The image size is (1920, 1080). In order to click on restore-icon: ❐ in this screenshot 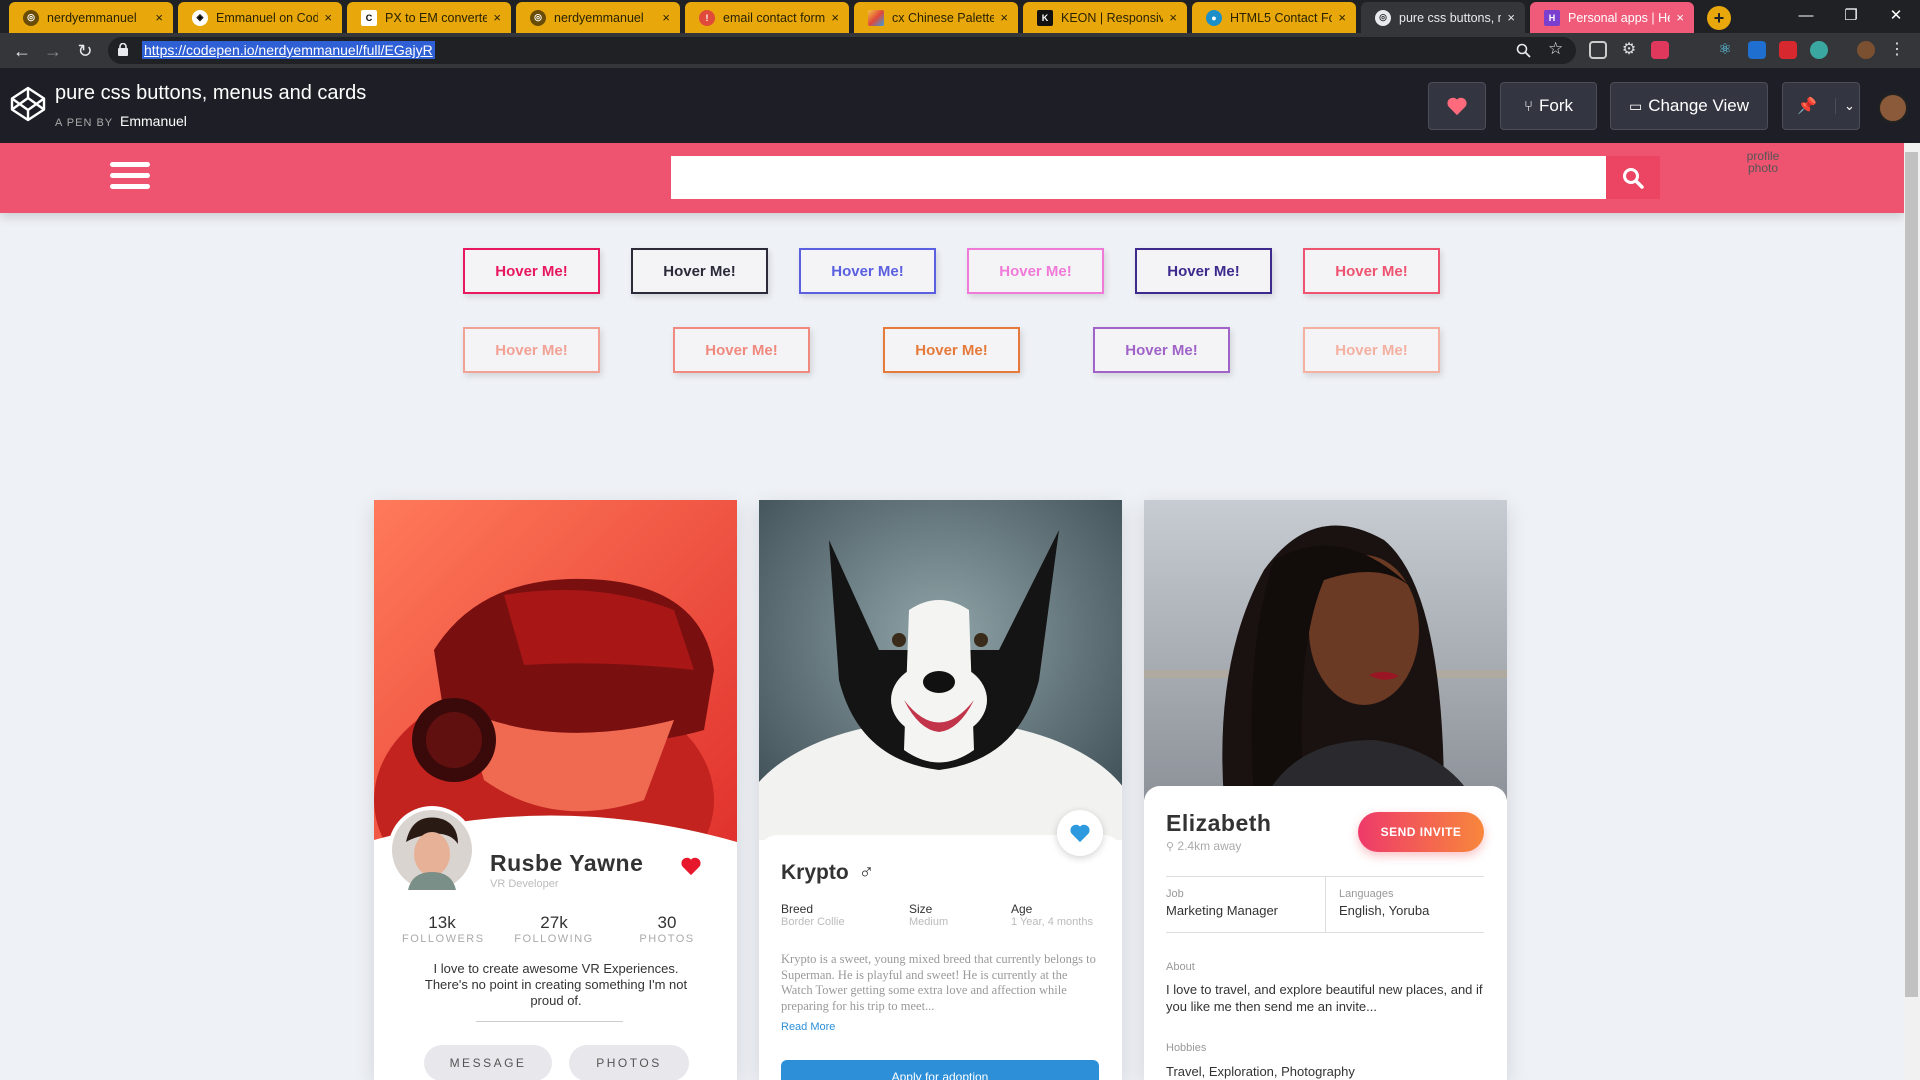, I will do `click(1851, 16)`.